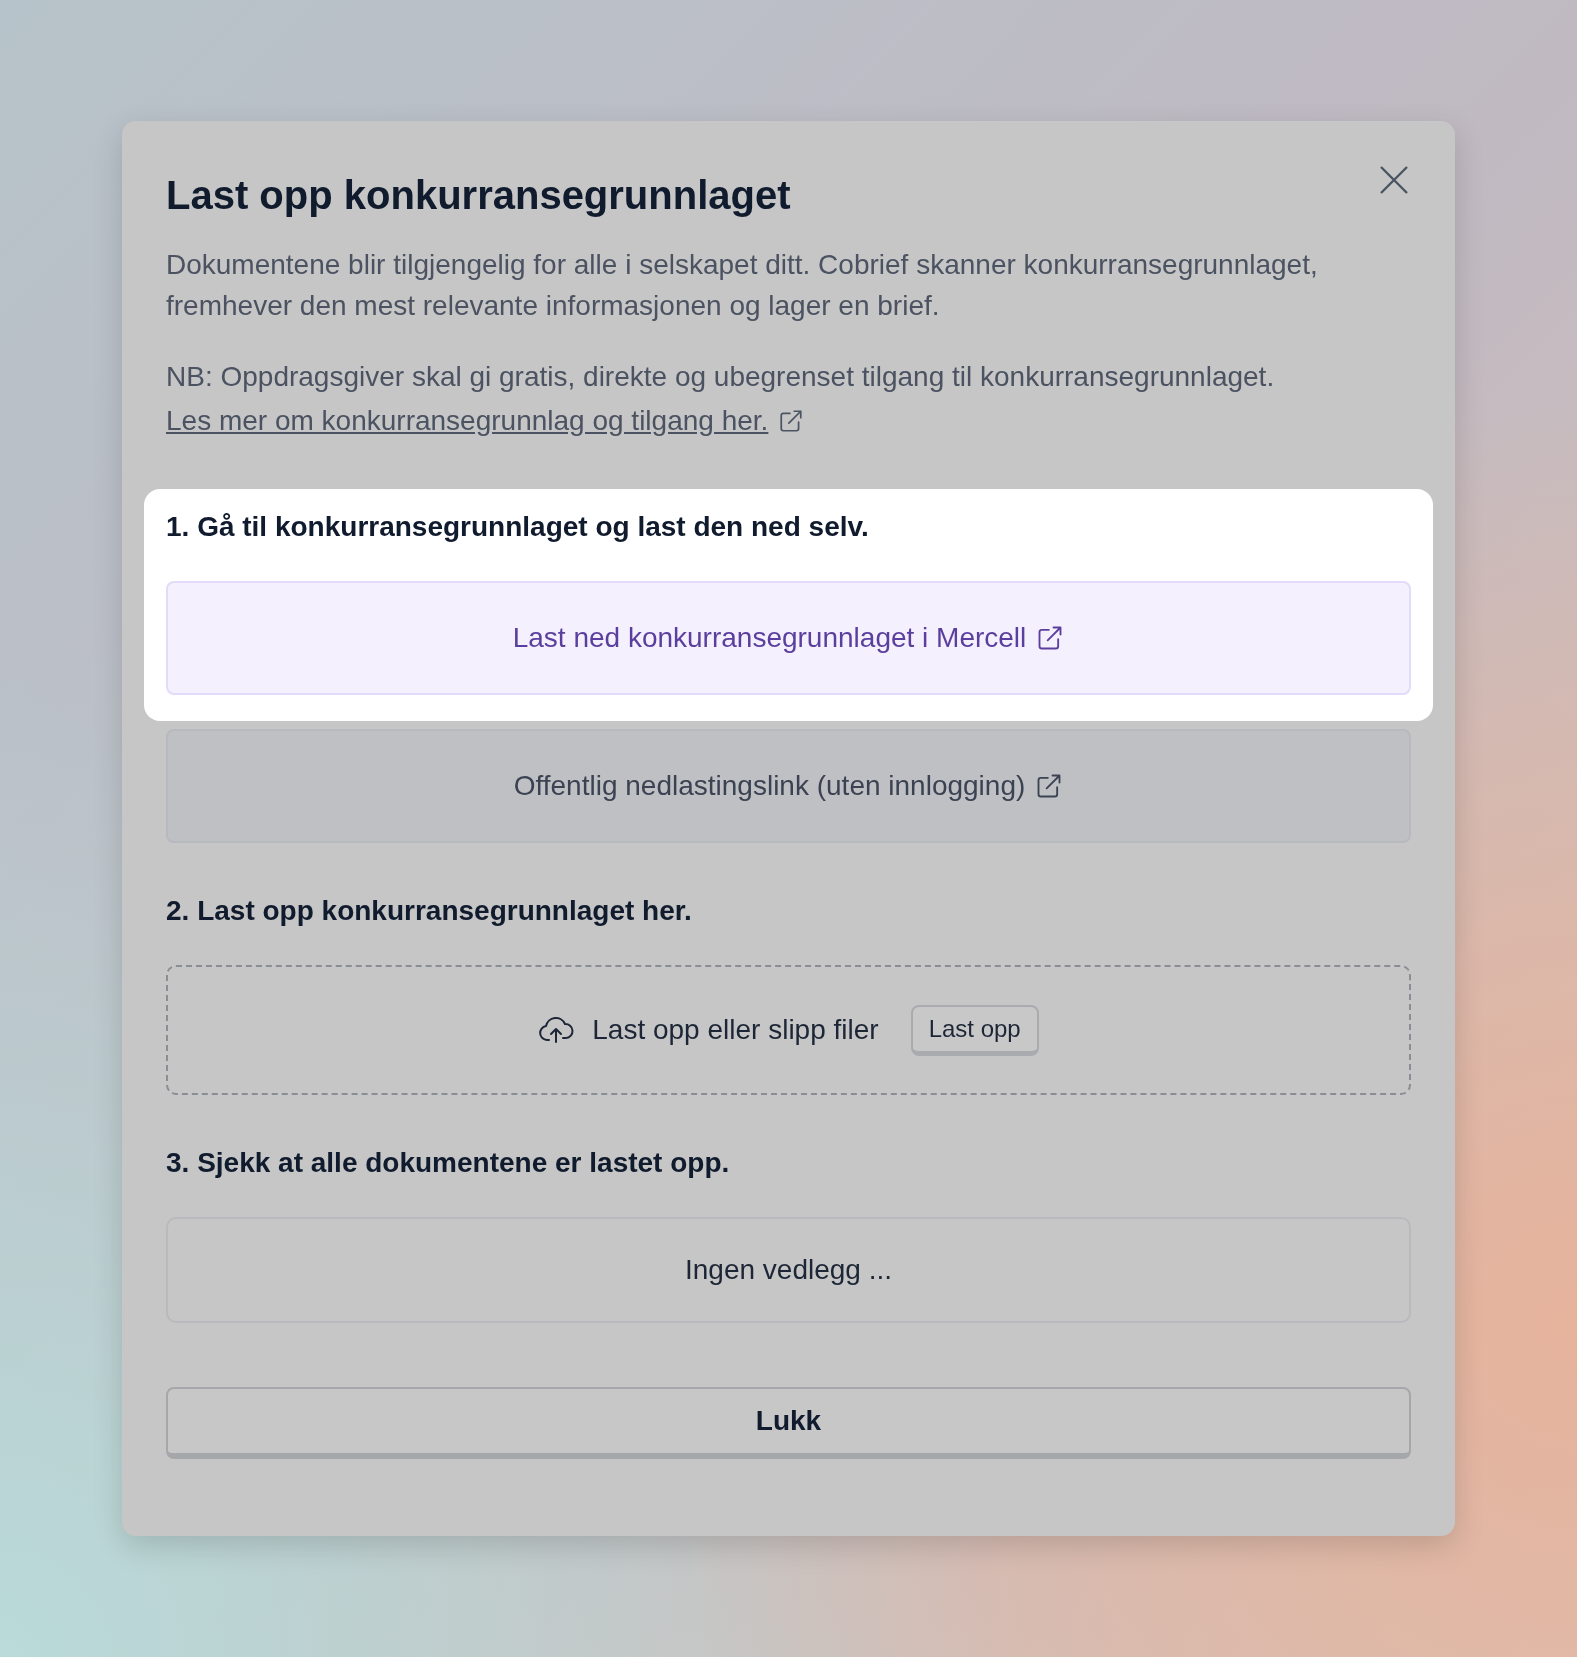 This screenshot has width=1577, height=1657. I want to click on file-dropzone: Last opp eller slipp filer Last opp, so click(788, 1030).